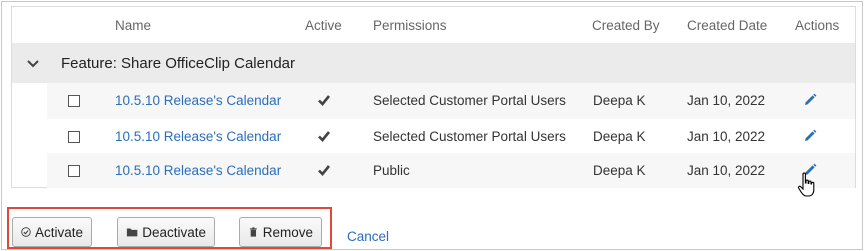  I want to click on check-circle-icon, so click(26, 232).